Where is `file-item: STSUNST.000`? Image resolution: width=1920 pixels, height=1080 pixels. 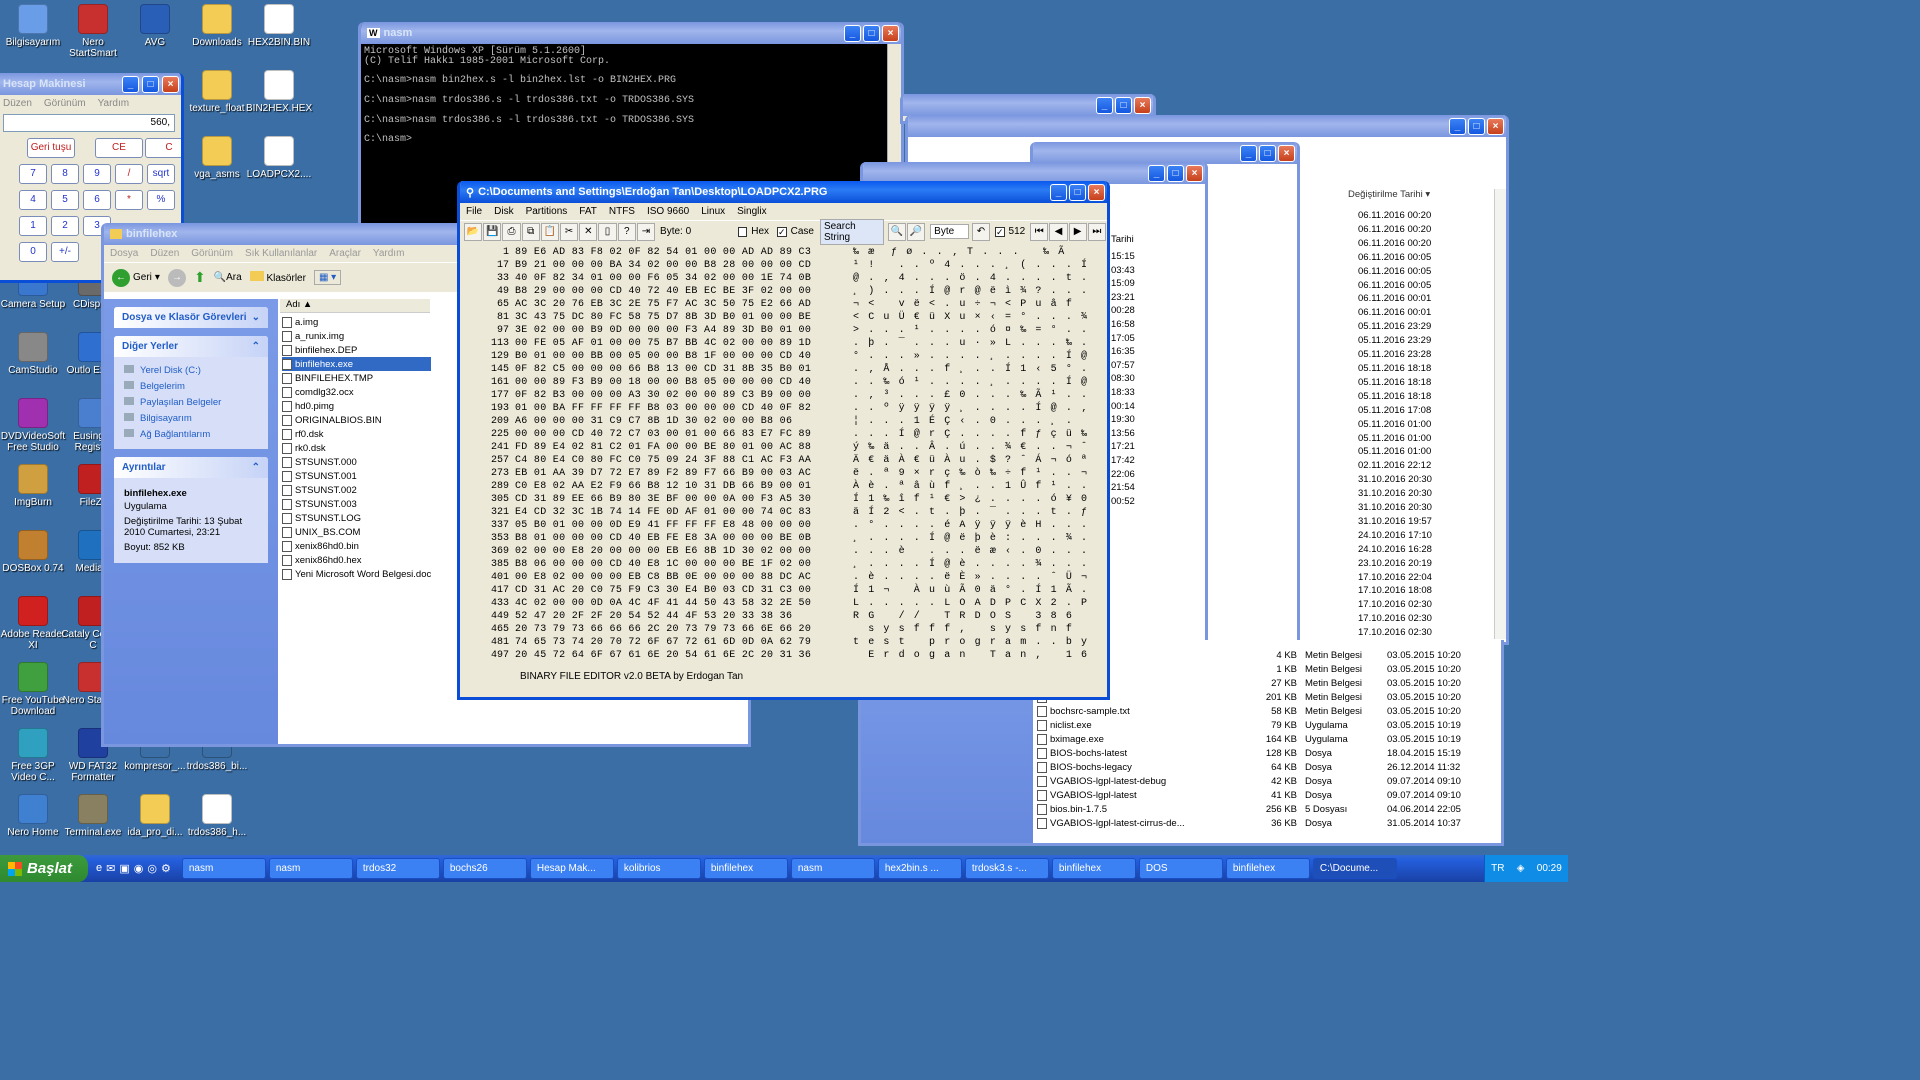
file-item: STSUNST.000 is located at coordinates (356, 462).